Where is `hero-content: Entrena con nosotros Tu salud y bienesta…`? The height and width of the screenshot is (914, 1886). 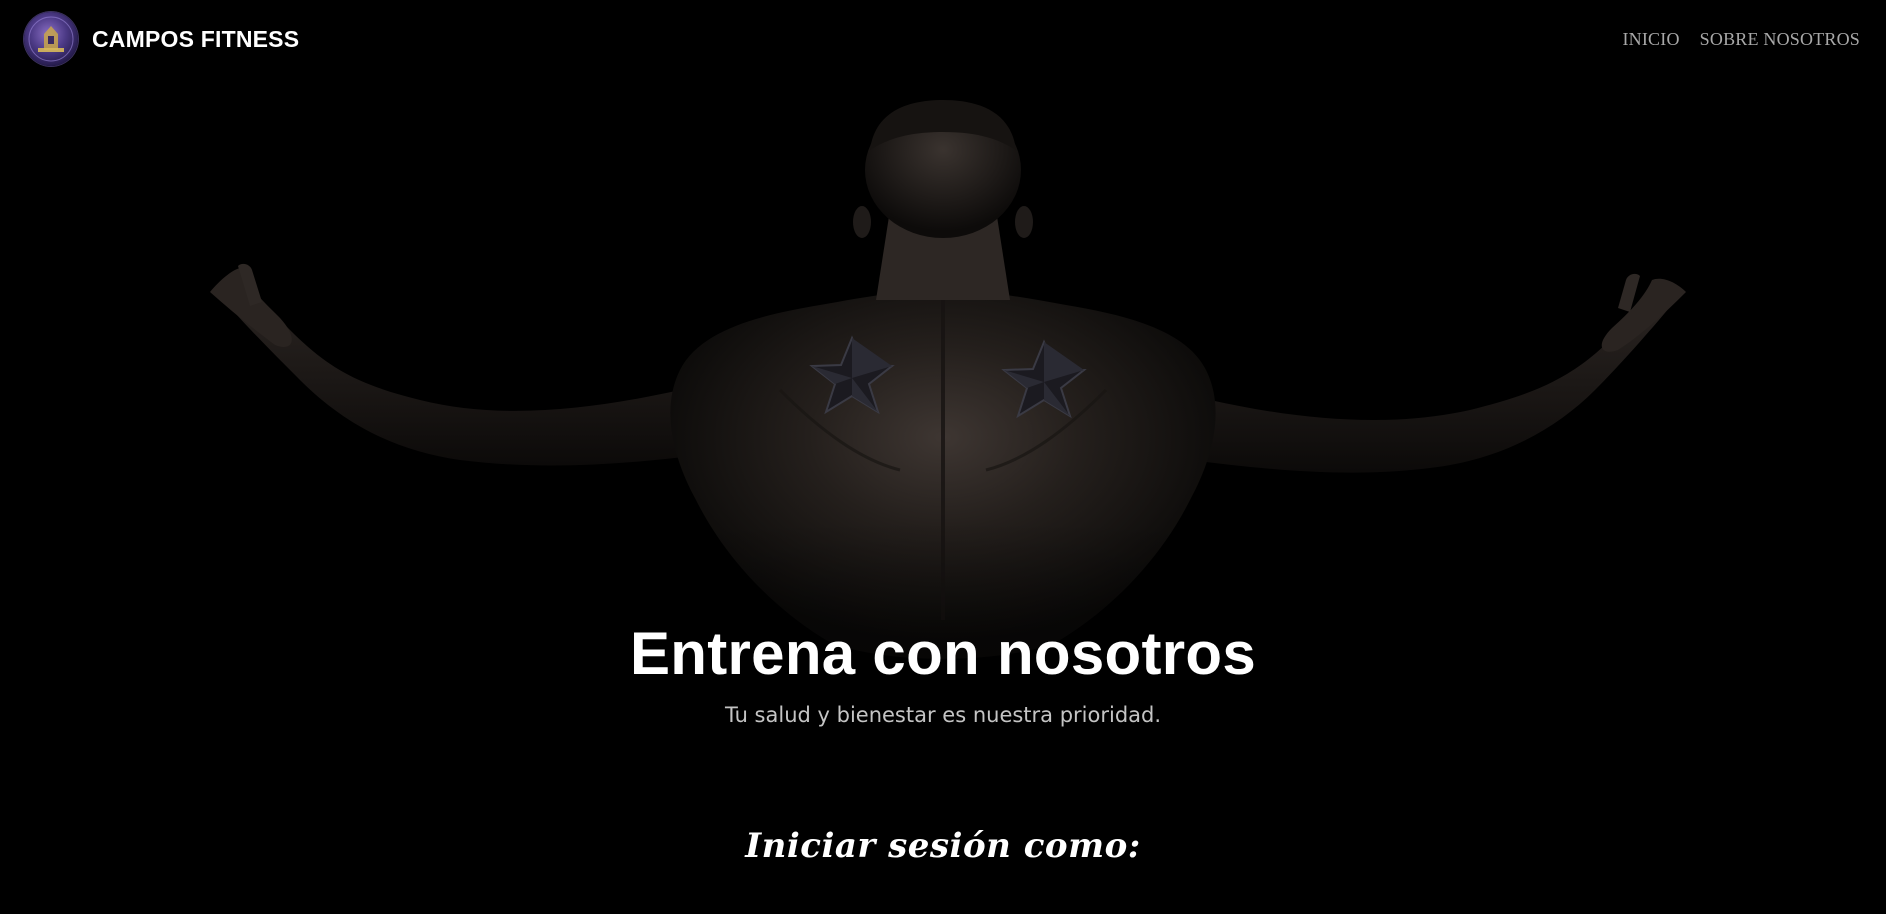 hero-content: Entrena con nosotros Tu salud y bienesta… is located at coordinates (943, 671).